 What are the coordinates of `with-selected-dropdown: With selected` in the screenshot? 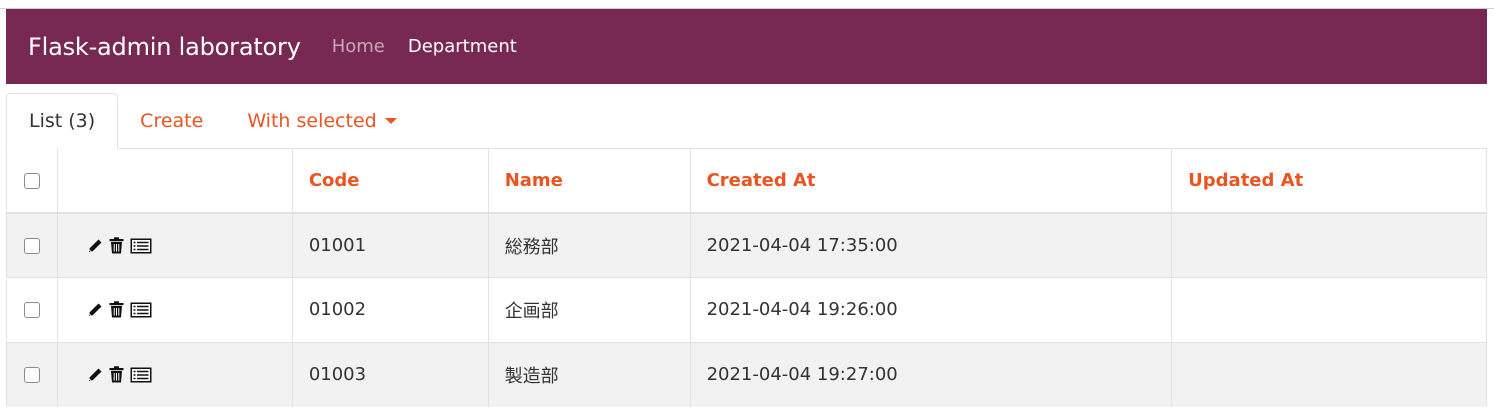 It's located at (321, 120).